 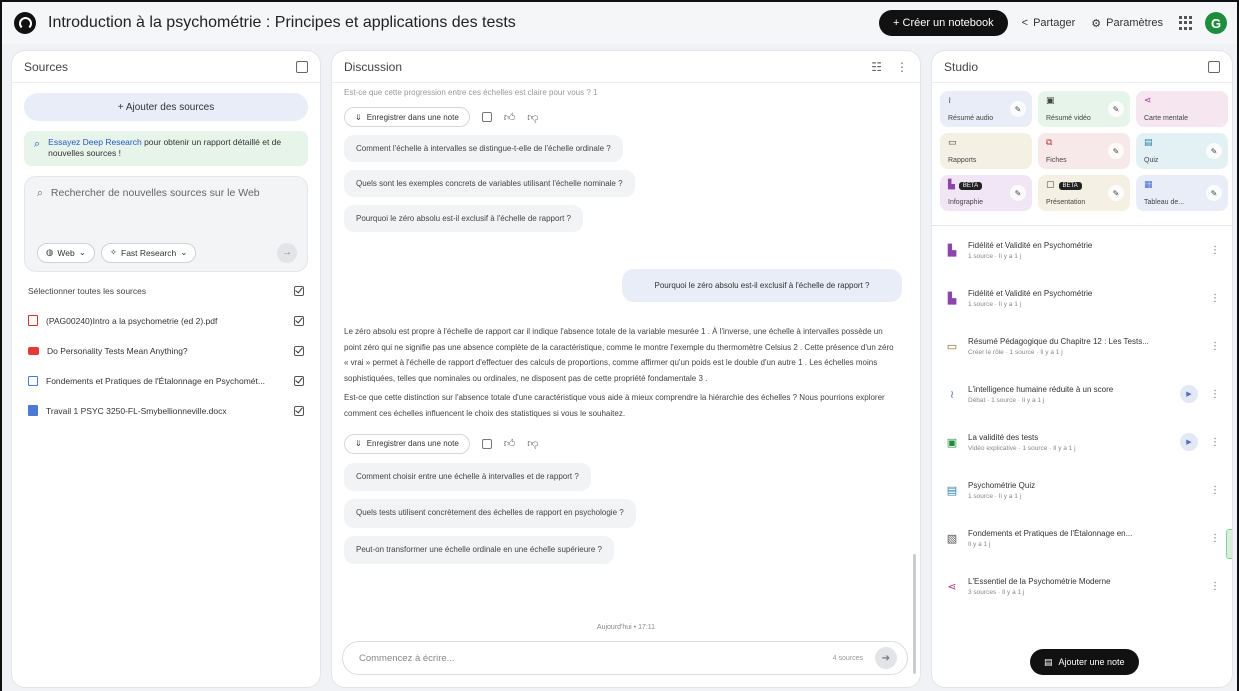 I want to click on pdf-icon, so click(x=33, y=321).